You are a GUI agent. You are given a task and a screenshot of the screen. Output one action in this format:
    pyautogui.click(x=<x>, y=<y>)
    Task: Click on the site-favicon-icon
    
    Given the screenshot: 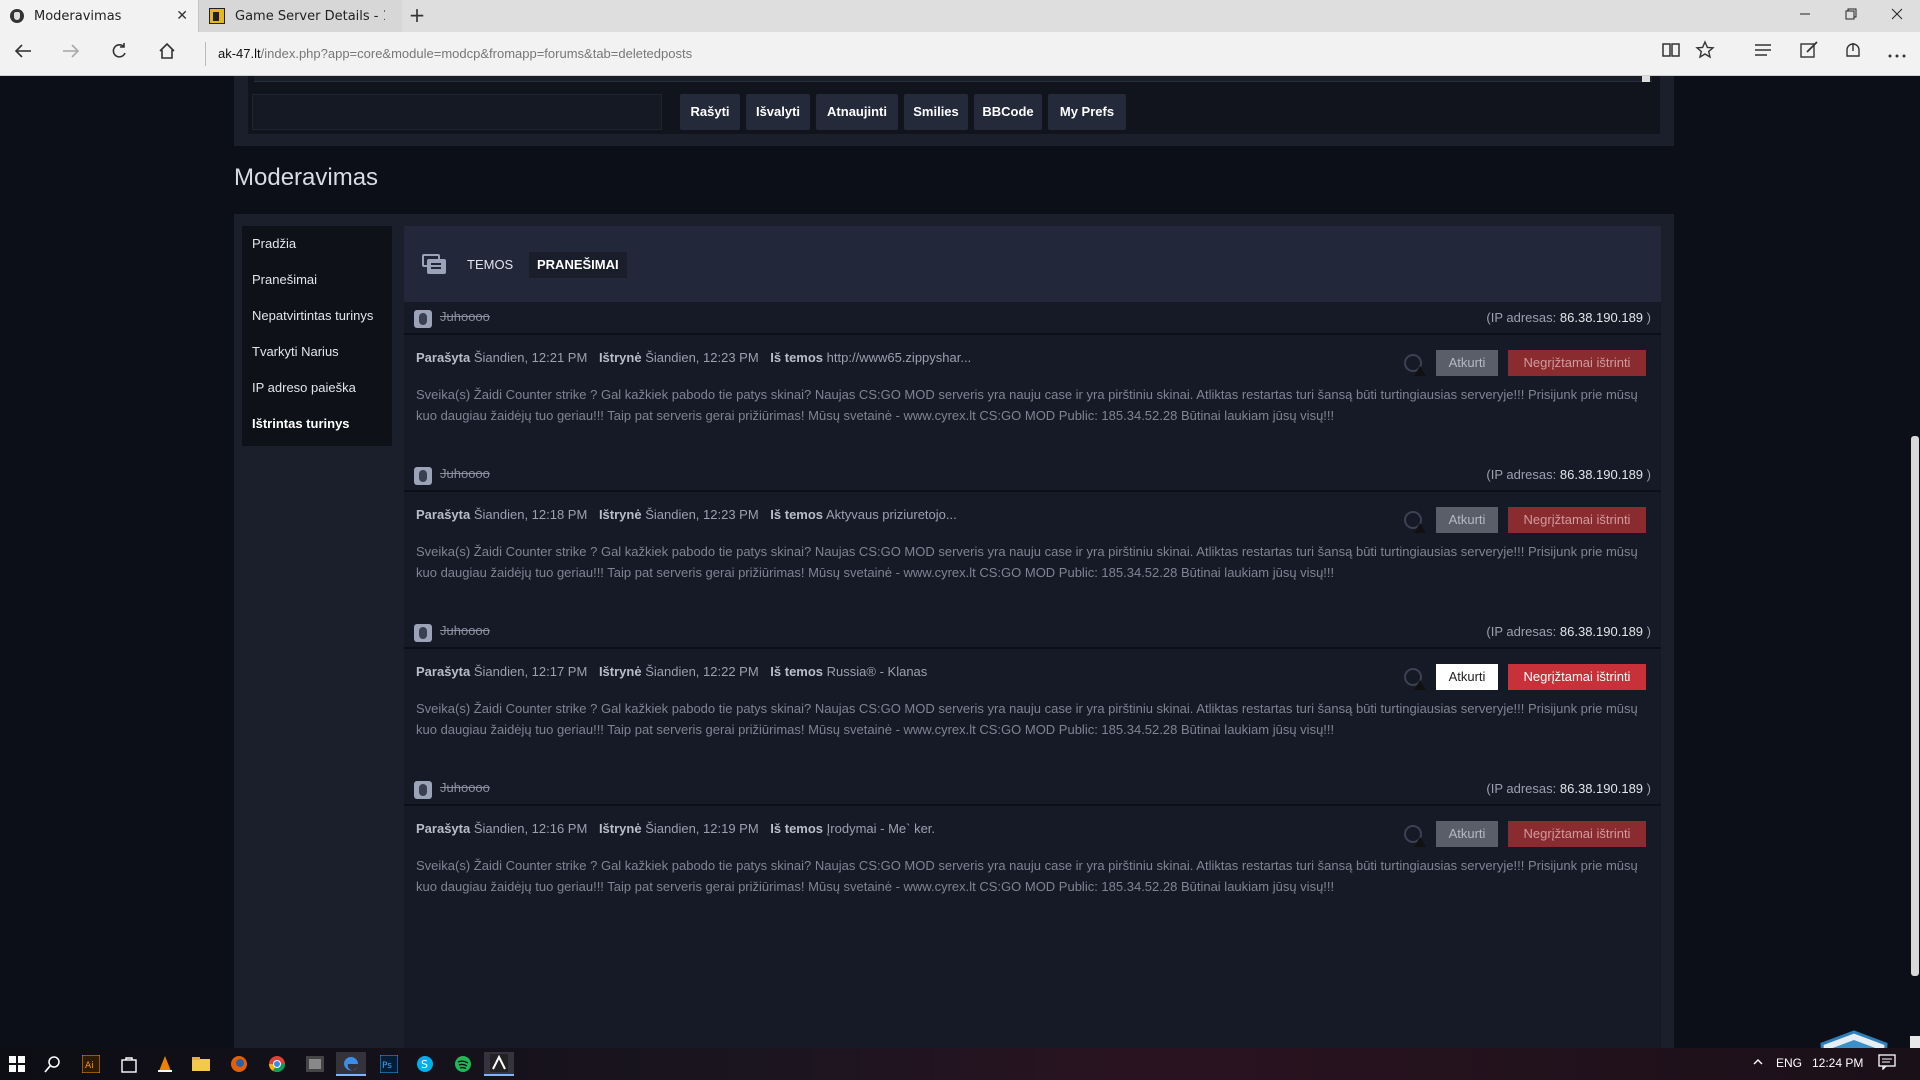 What is the action you would take?
    pyautogui.click(x=17, y=16)
    